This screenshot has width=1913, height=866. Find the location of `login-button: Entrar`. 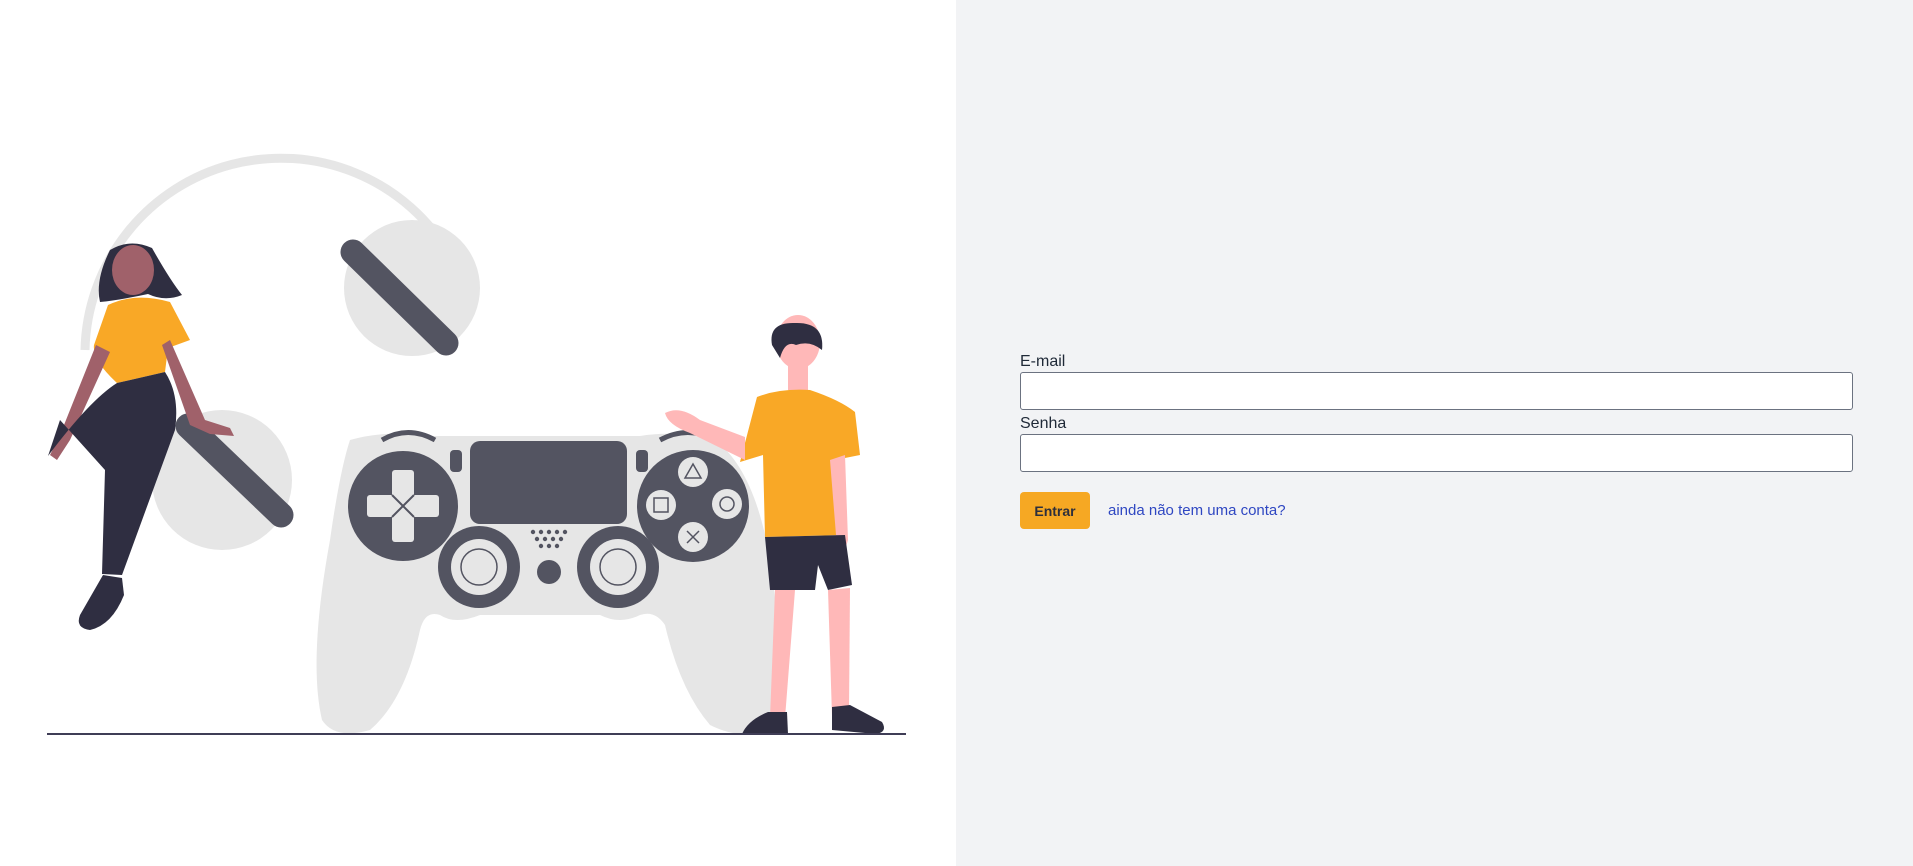

login-button: Entrar is located at coordinates (1055, 510).